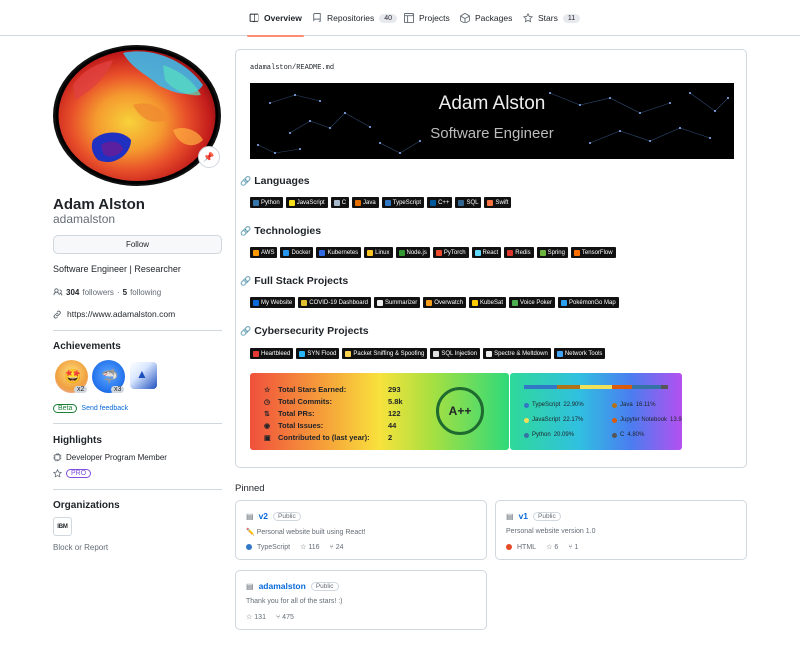  What do you see at coordinates (306, 202) in the screenshot?
I see `badge-javascript: JavaScript` at bounding box center [306, 202].